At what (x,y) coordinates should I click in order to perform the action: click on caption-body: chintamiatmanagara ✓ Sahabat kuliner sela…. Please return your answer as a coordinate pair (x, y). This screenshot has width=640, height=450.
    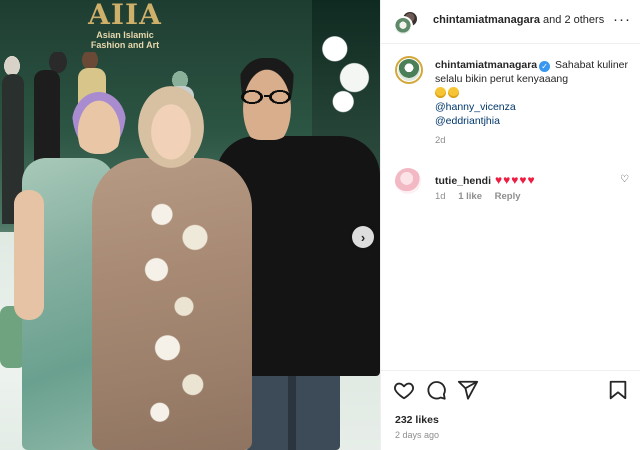
    Looking at the image, I should click on (535, 103).